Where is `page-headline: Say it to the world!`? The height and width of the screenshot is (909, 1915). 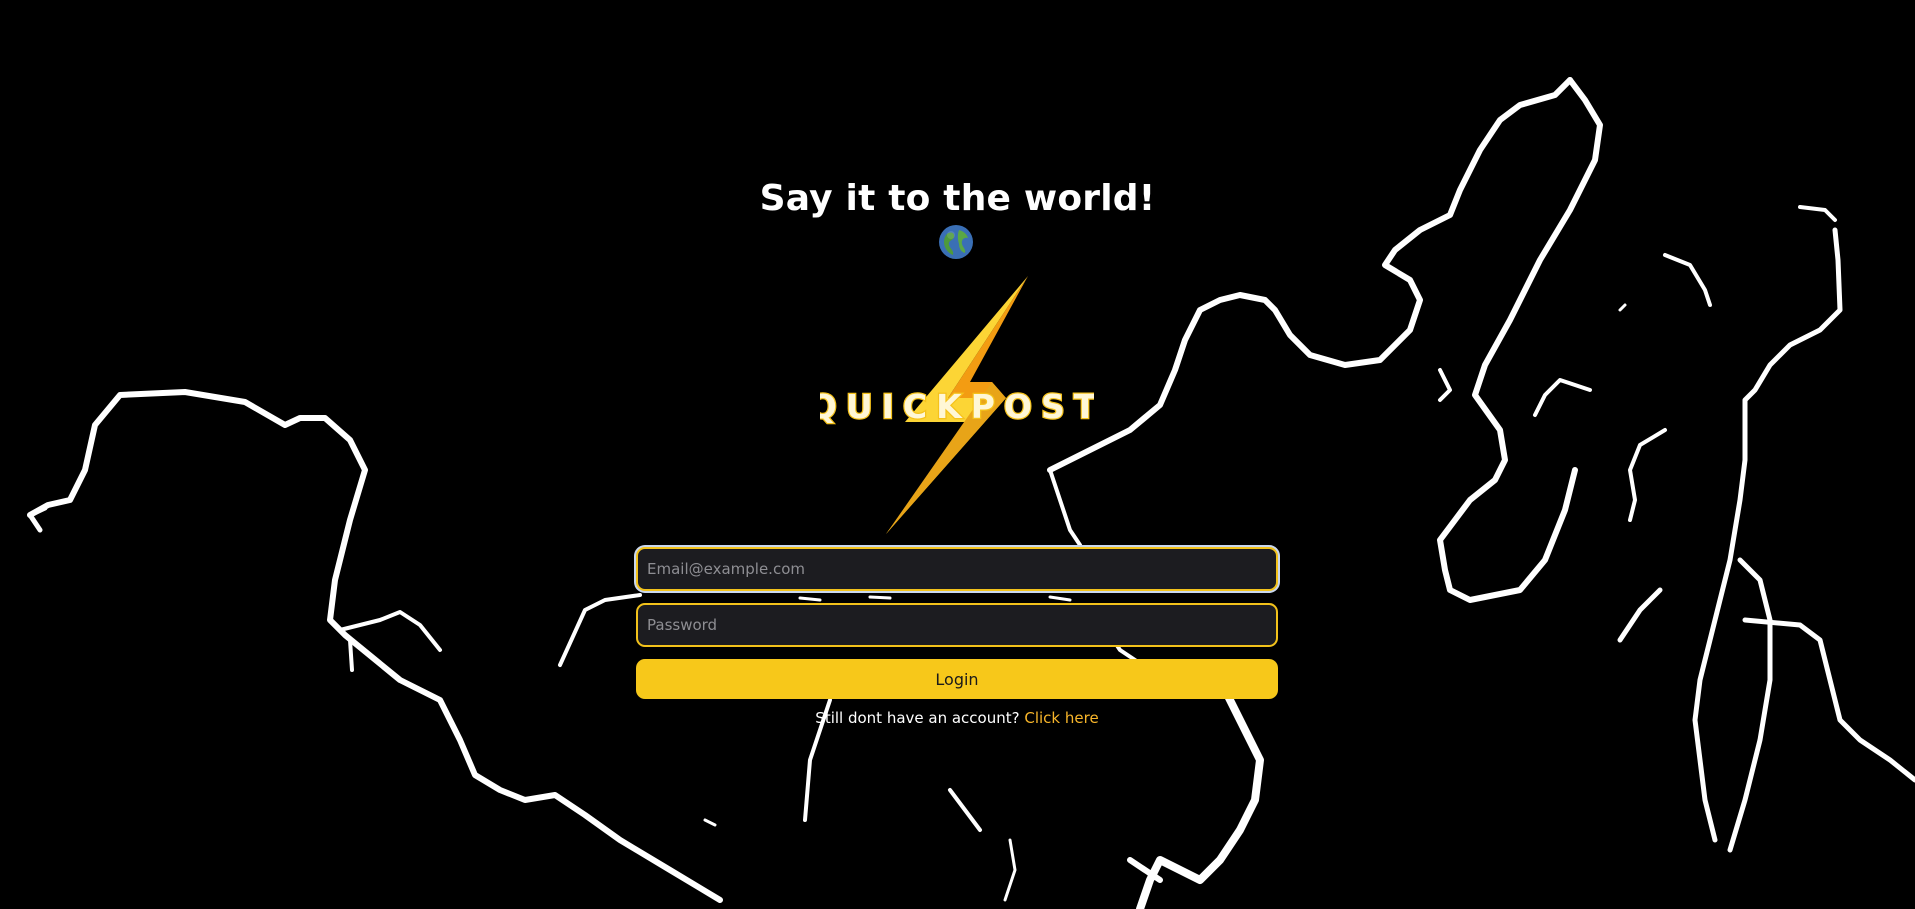
page-headline: Say it to the world! is located at coordinates (957, 198).